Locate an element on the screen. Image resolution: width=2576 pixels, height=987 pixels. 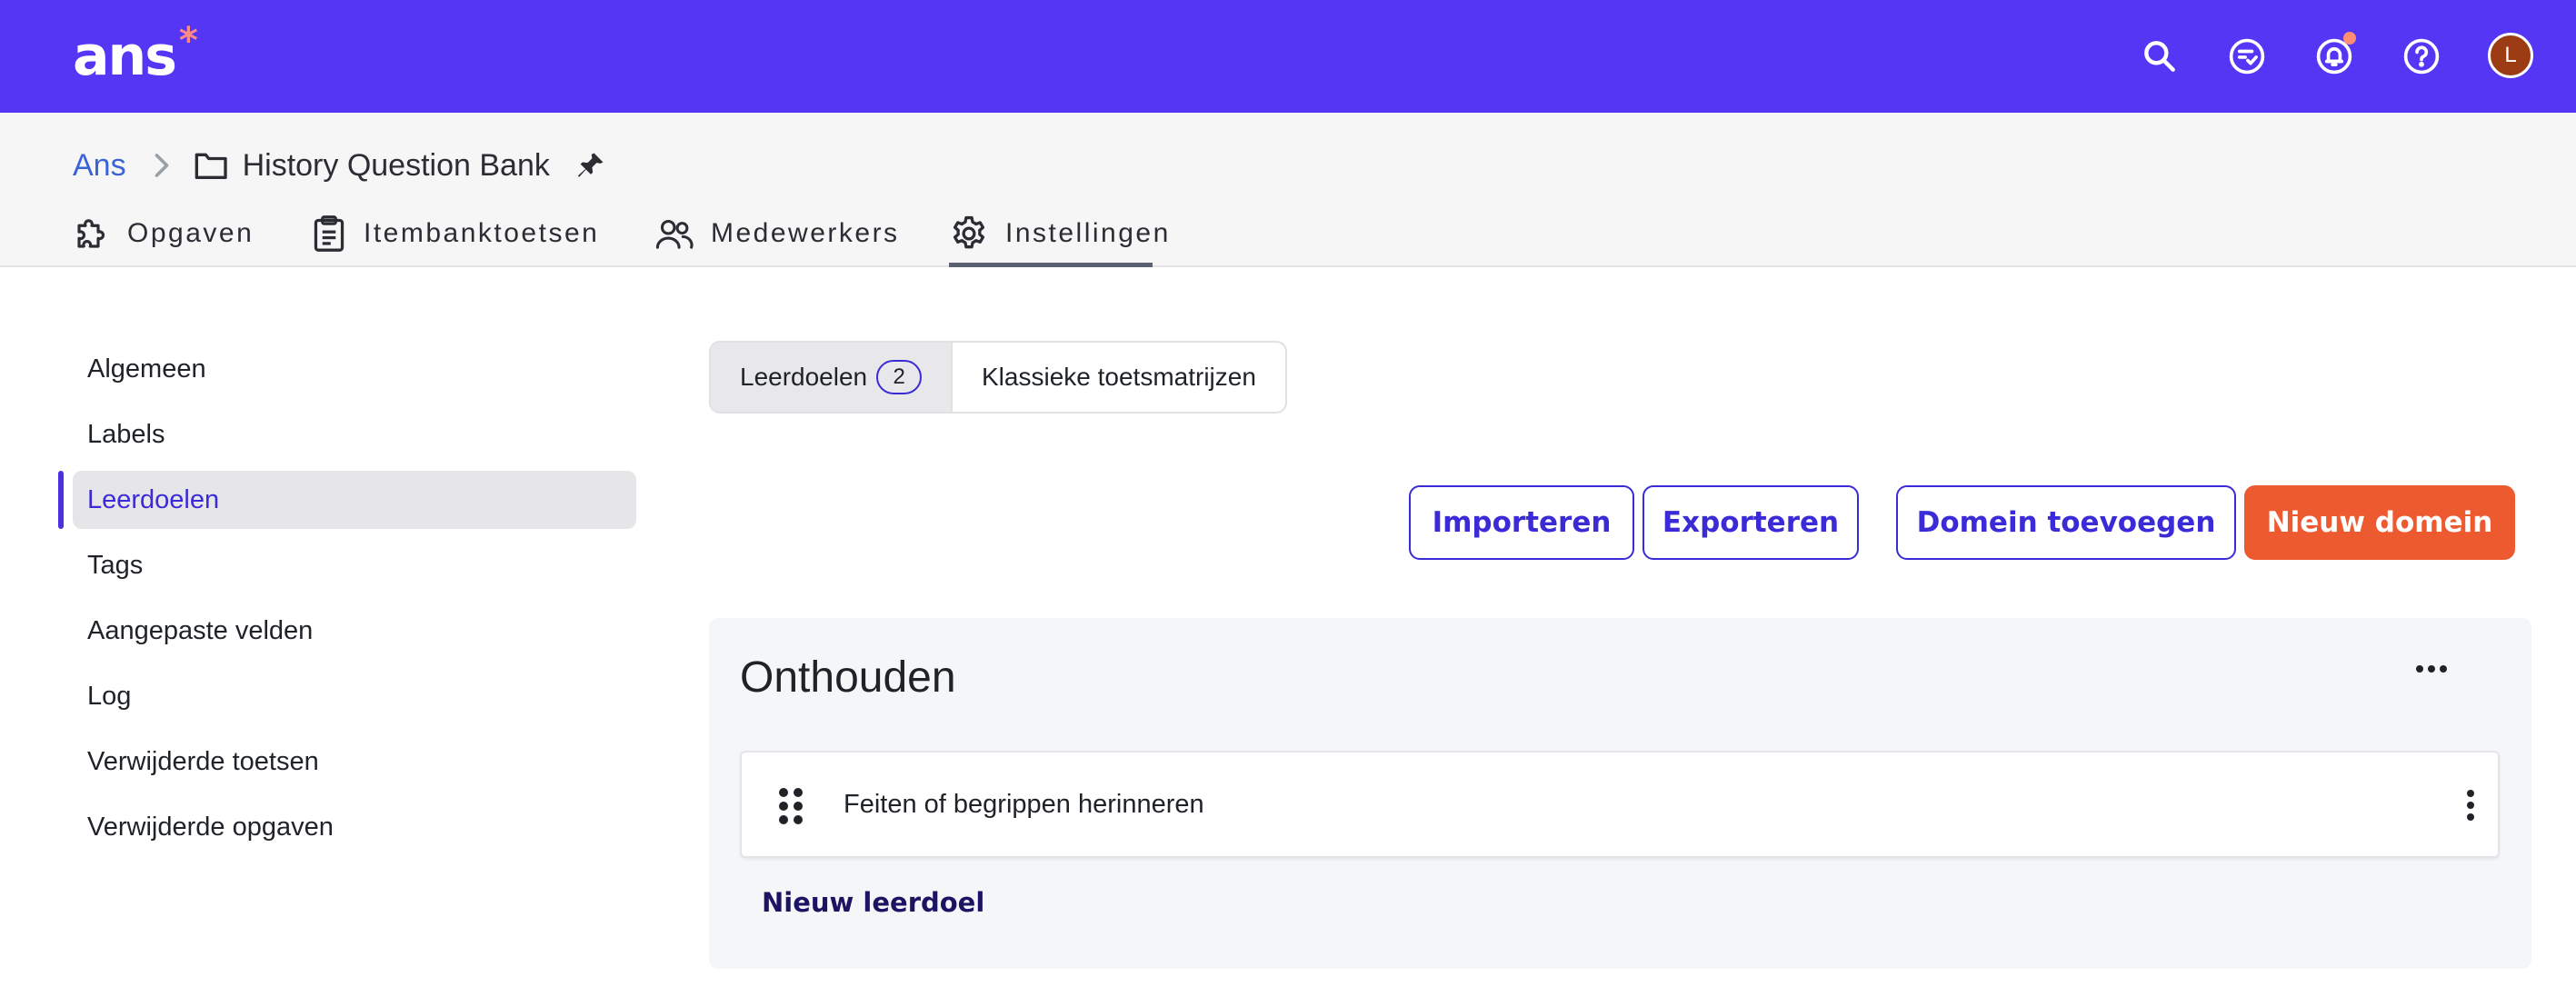
sidebar-item-label: Log is located at coordinates (109, 696).